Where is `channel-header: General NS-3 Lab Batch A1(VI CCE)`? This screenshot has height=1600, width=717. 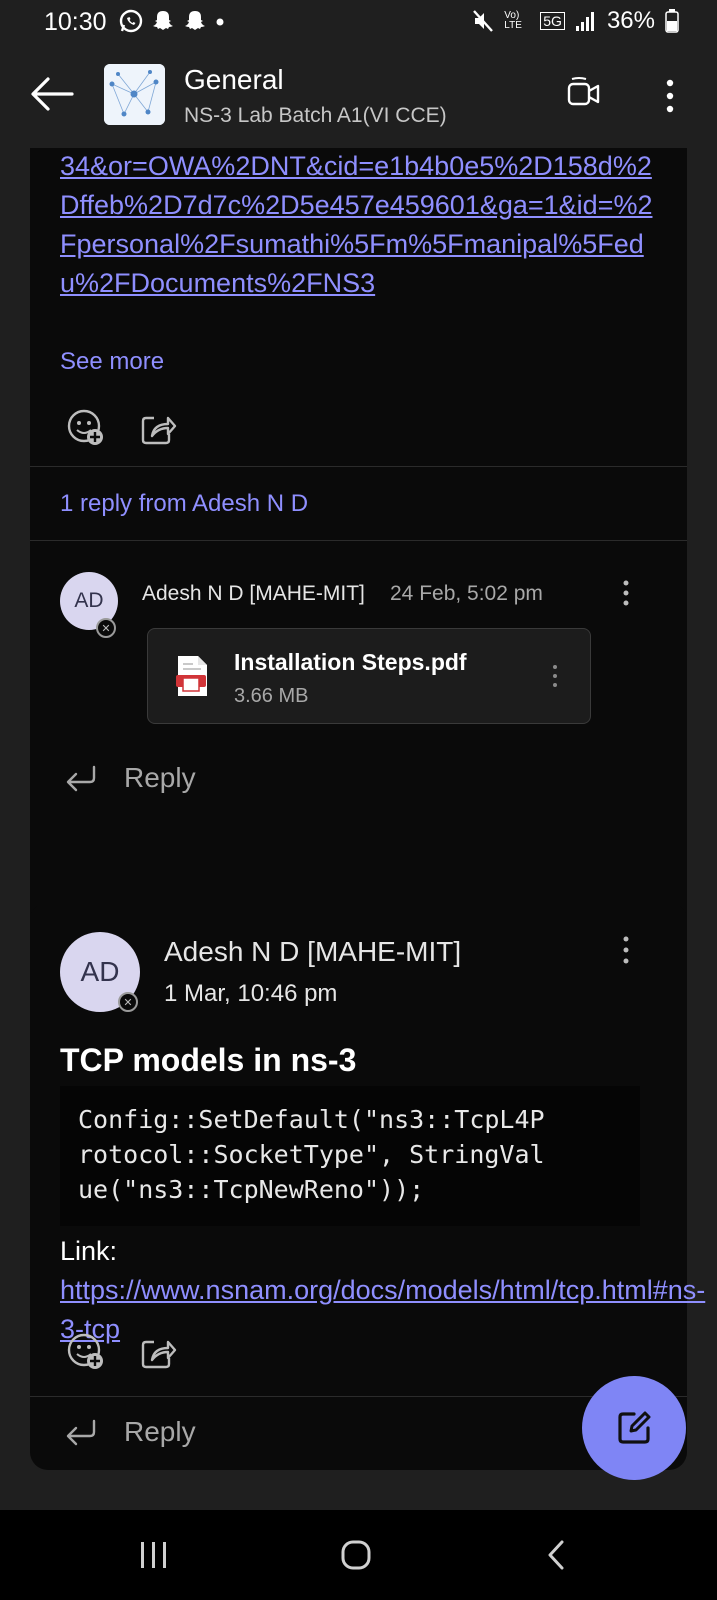 channel-header: General NS-3 Lab Batch A1(VI CCE) is located at coordinates (358, 95).